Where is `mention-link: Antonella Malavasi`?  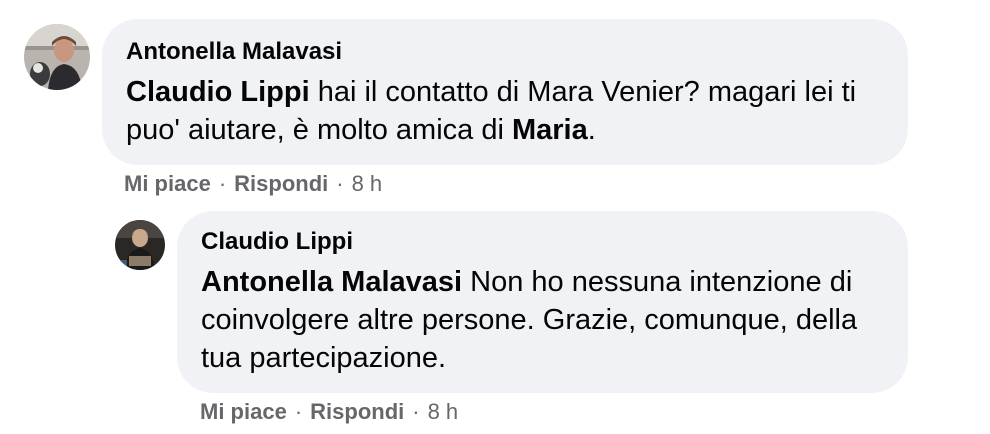
mention-link: Antonella Malavasi is located at coordinates (331, 282).